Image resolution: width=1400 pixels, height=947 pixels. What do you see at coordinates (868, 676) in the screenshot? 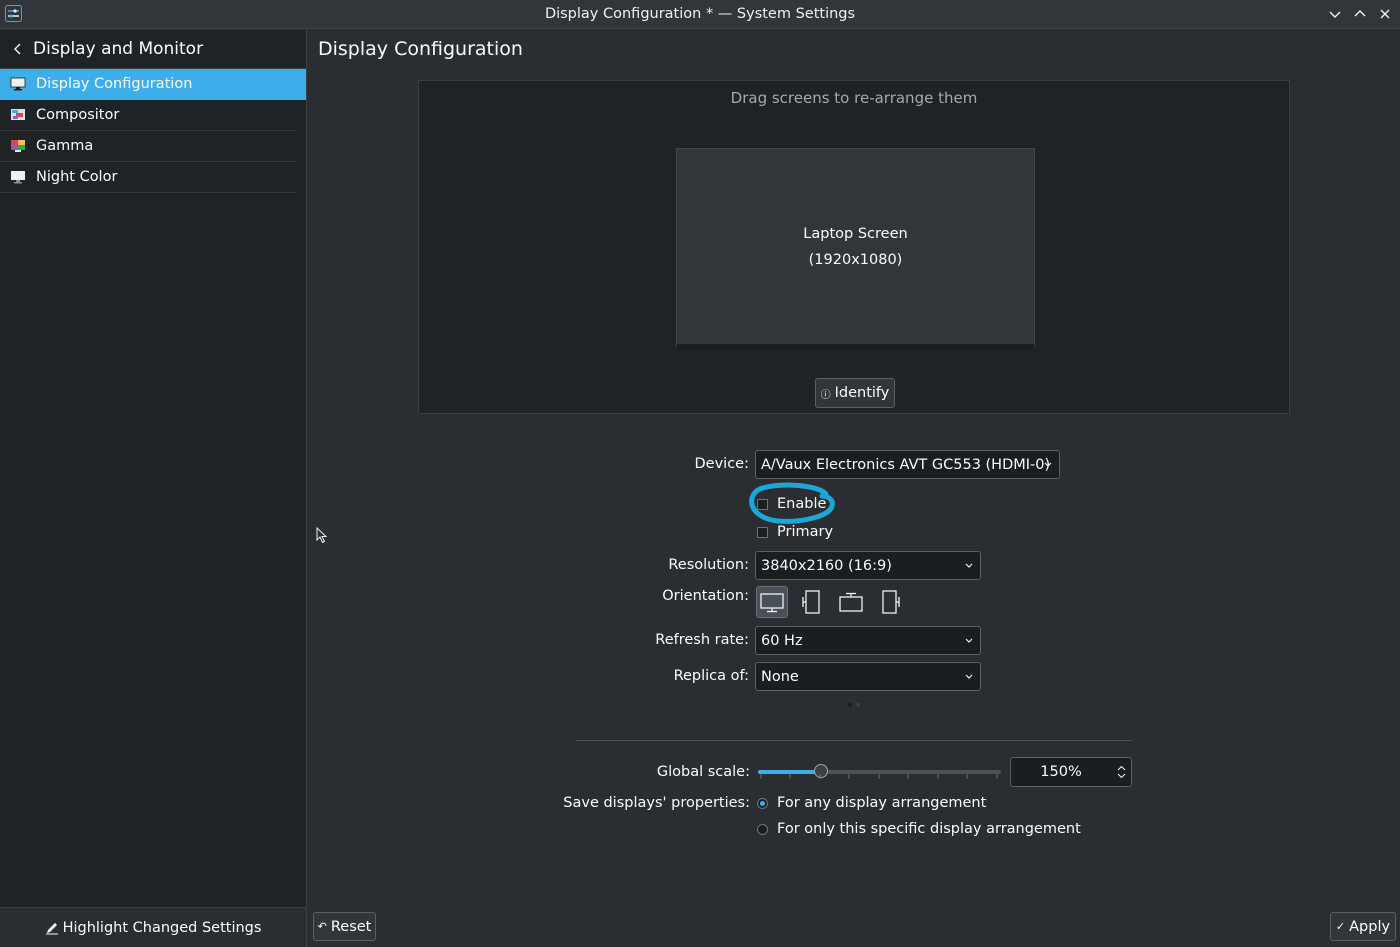
I see `replica-select: None` at bounding box center [868, 676].